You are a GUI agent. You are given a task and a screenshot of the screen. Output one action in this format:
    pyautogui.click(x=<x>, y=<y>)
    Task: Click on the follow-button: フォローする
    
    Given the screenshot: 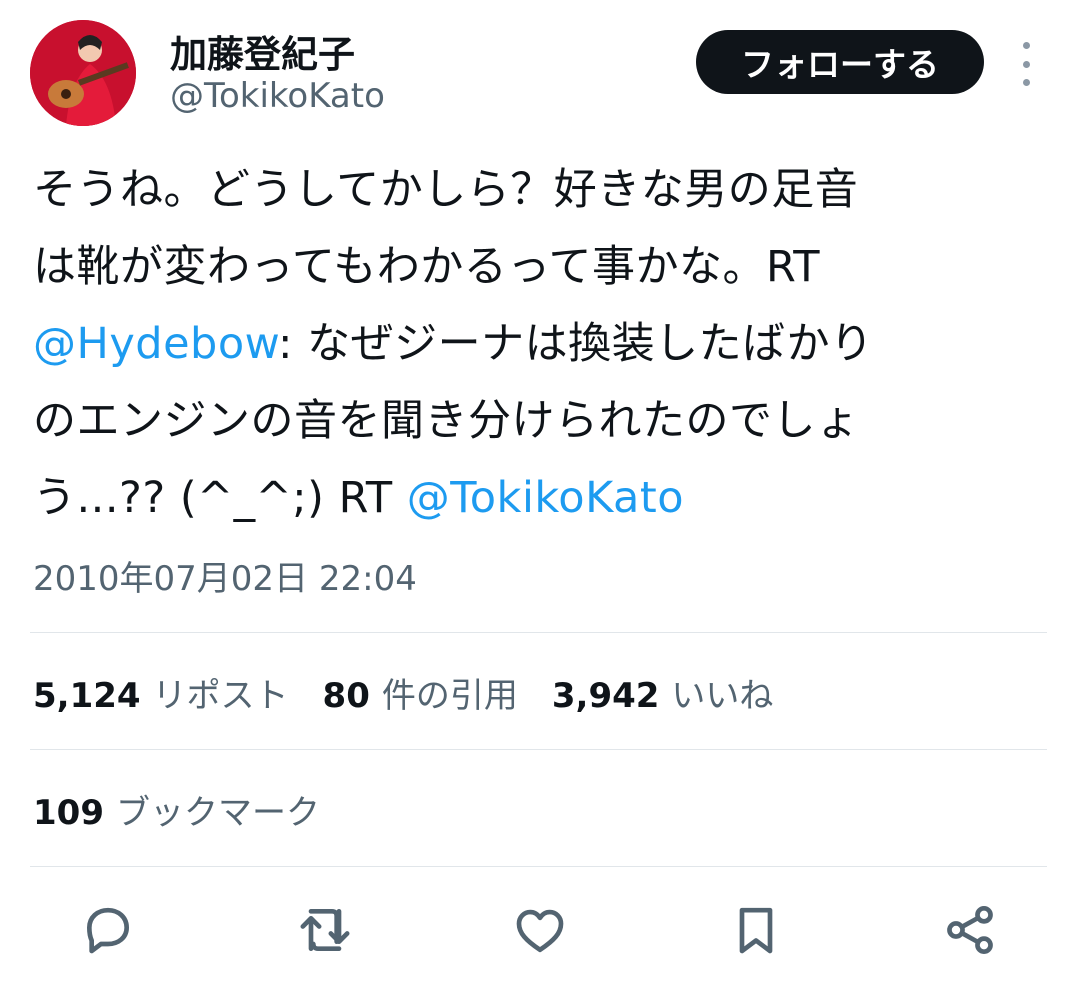 What is the action you would take?
    pyautogui.click(x=840, y=62)
    